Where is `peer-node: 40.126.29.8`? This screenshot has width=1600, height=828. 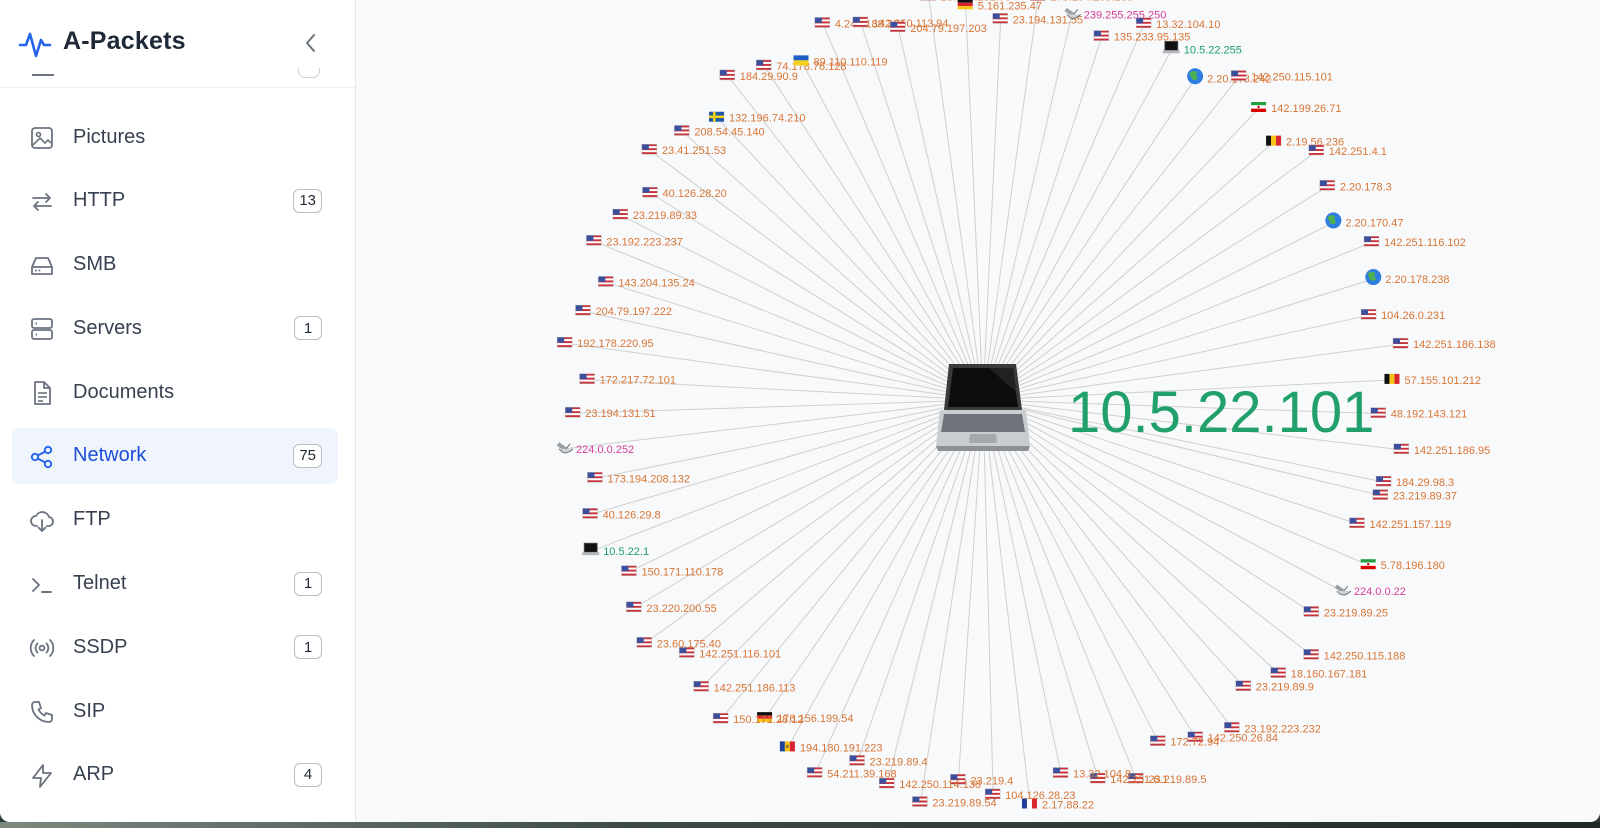
peer-node: 40.126.29.8 is located at coordinates (621, 514).